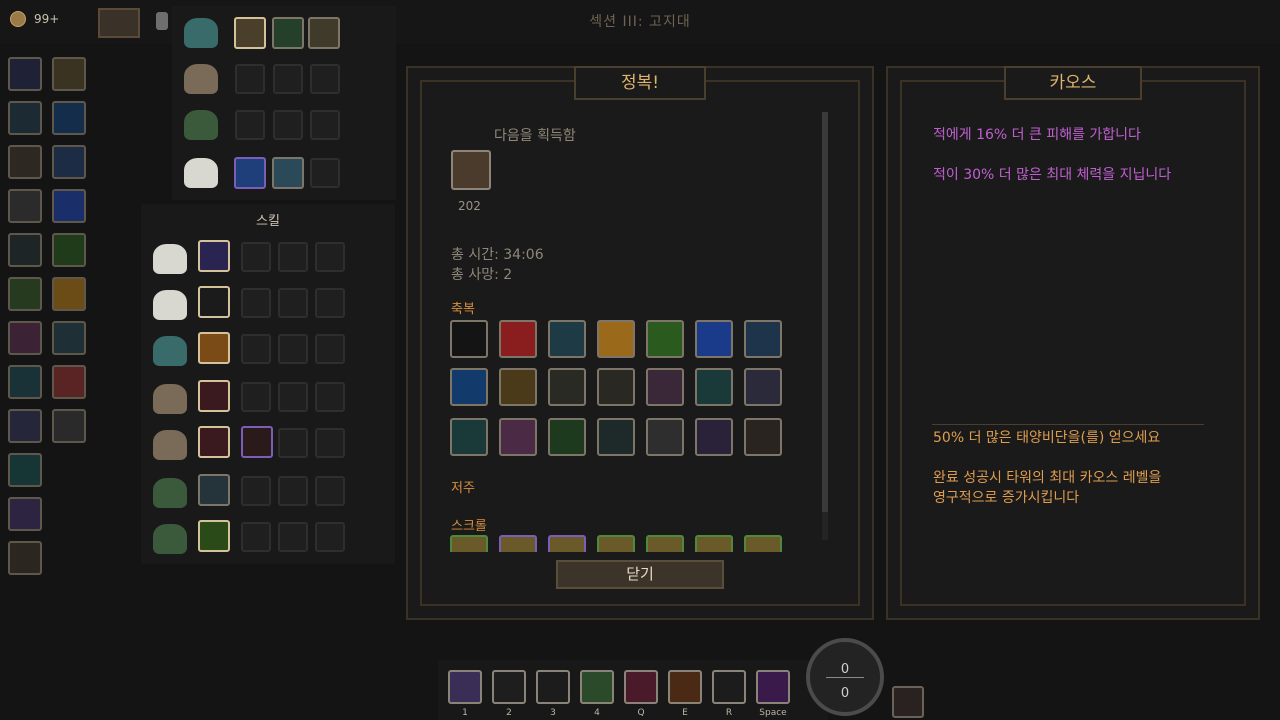  What do you see at coordinates (685, 687) in the screenshot?
I see `hotbar-slot-e` at bounding box center [685, 687].